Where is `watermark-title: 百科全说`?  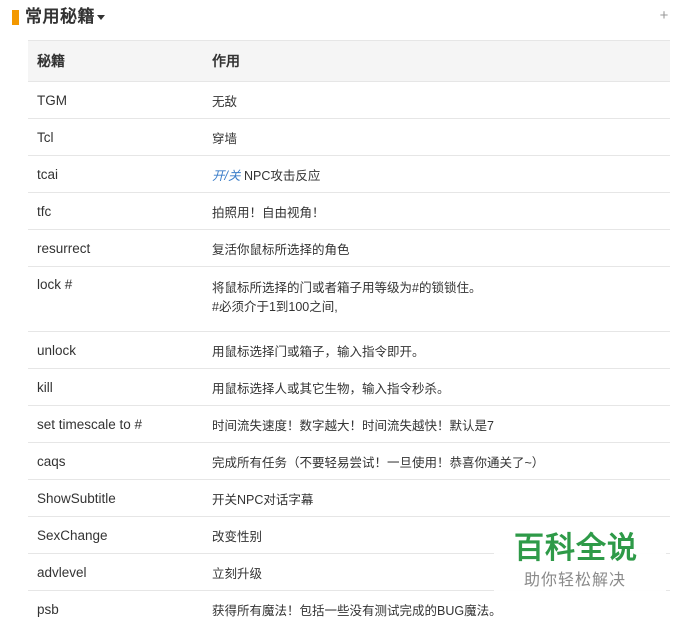
watermark-title: 百科全说 is located at coordinates (576, 548).